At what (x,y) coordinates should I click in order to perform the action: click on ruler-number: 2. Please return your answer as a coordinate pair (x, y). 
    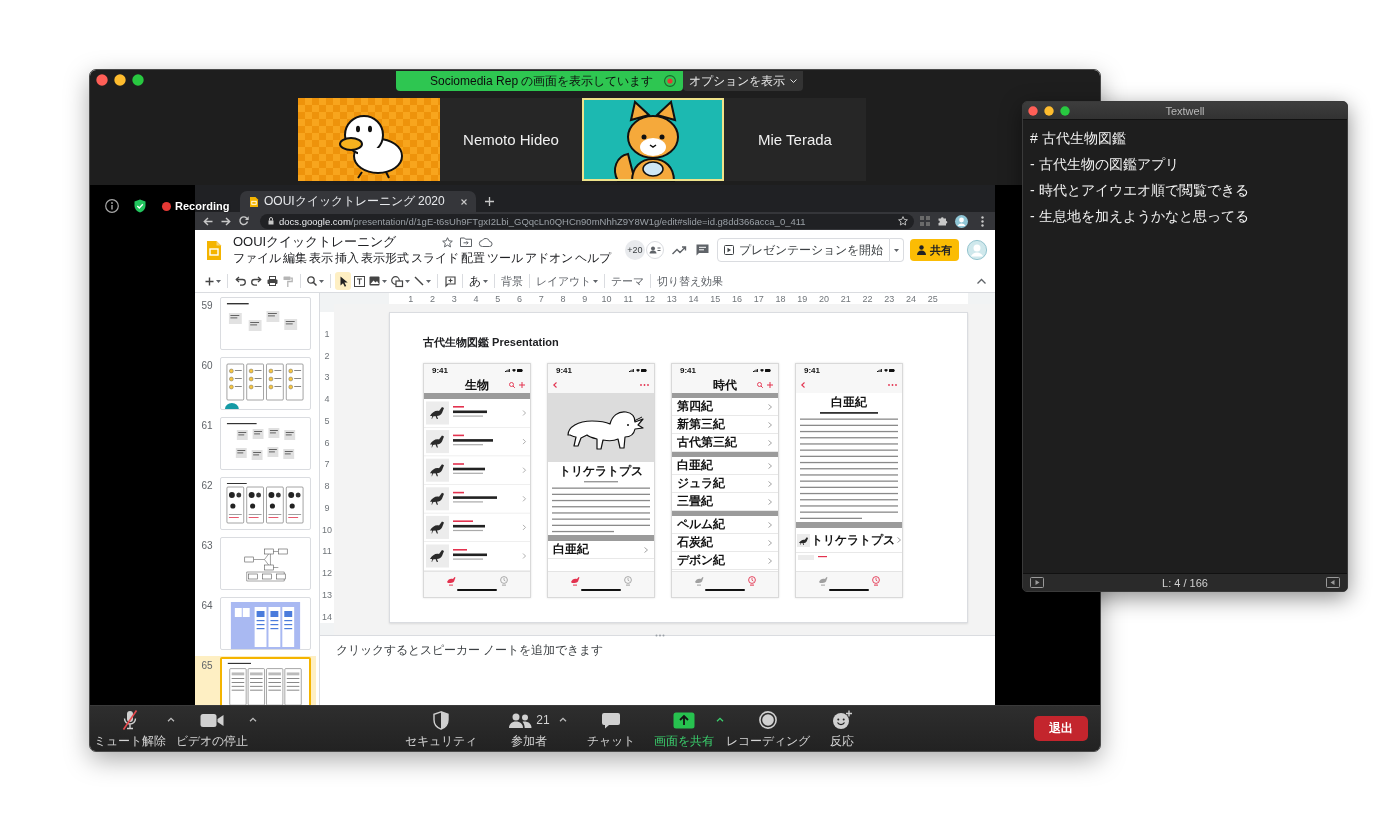
    Looking at the image, I should click on (327, 355).